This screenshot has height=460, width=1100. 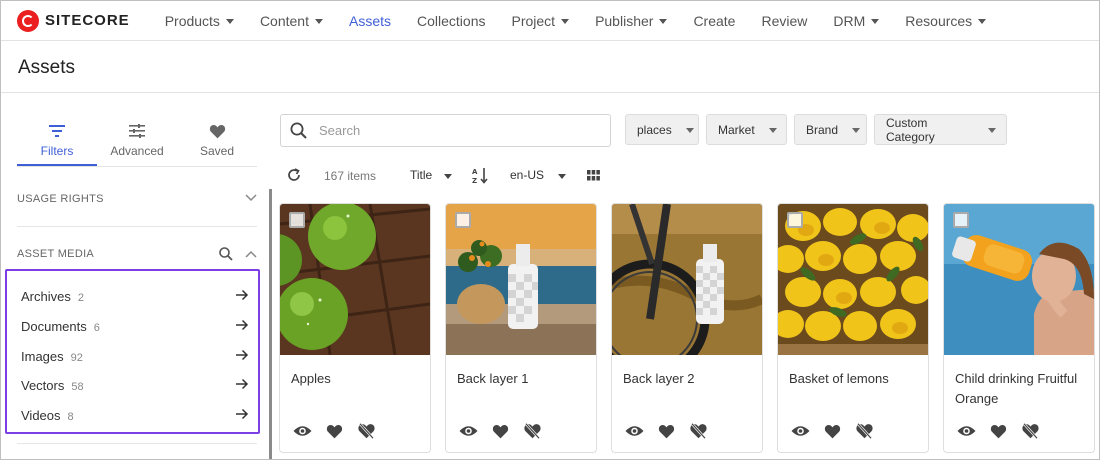 I want to click on sitecore-logo-icon, so click(x=28, y=20).